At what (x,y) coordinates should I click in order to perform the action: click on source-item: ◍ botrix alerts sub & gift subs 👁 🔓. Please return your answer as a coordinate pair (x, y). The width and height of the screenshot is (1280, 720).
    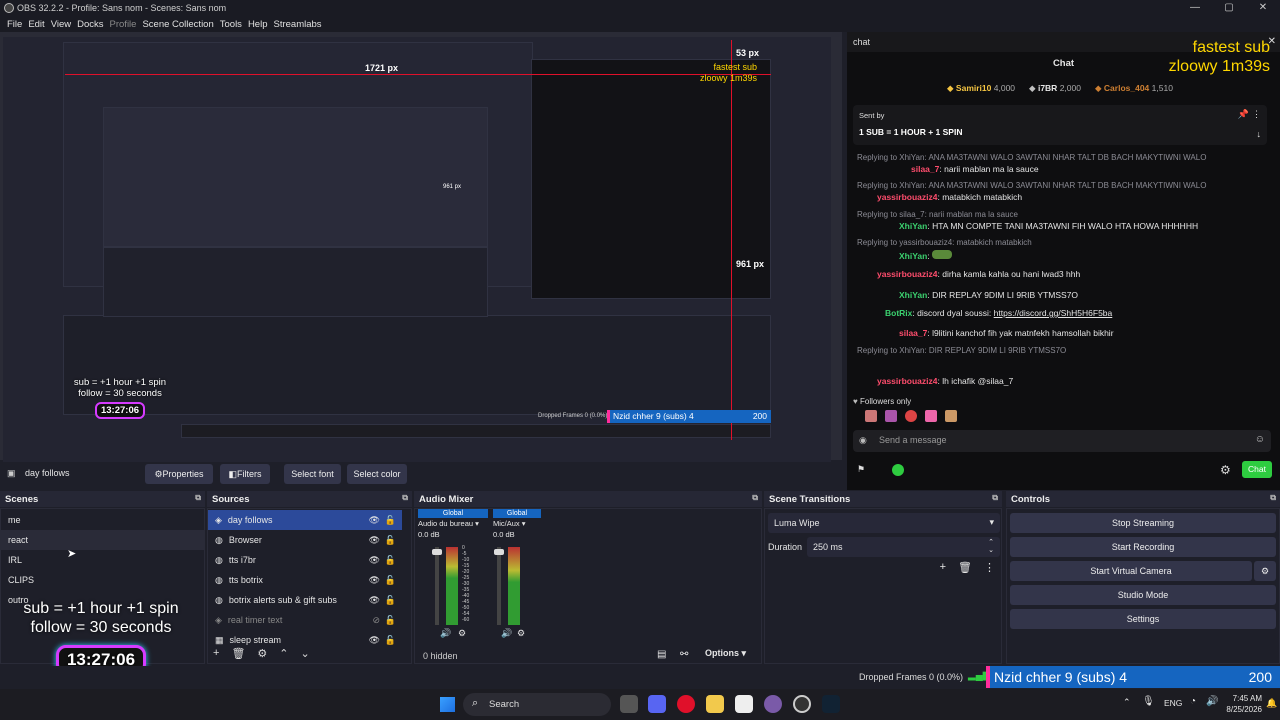
    Looking at the image, I should click on (305, 600).